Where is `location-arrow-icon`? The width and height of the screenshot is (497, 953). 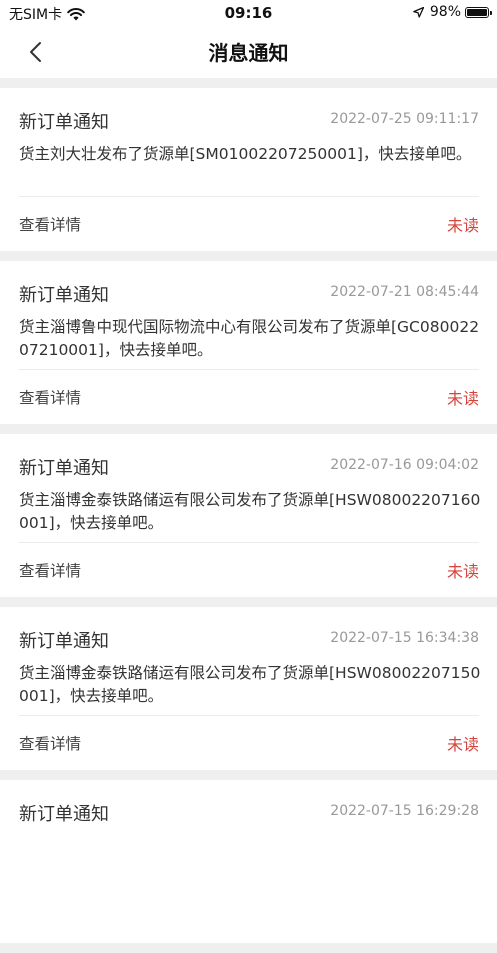 location-arrow-icon is located at coordinates (418, 12).